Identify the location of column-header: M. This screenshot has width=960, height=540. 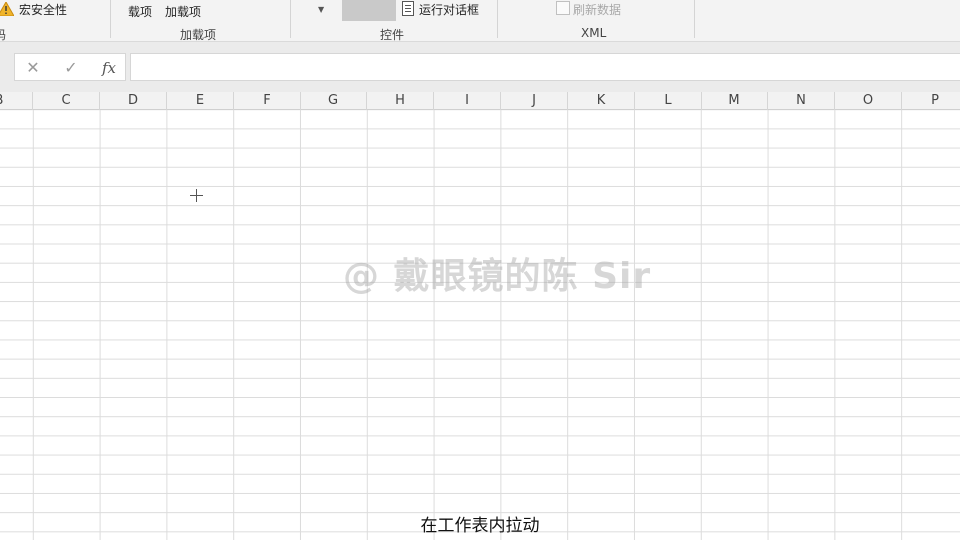
(734, 101).